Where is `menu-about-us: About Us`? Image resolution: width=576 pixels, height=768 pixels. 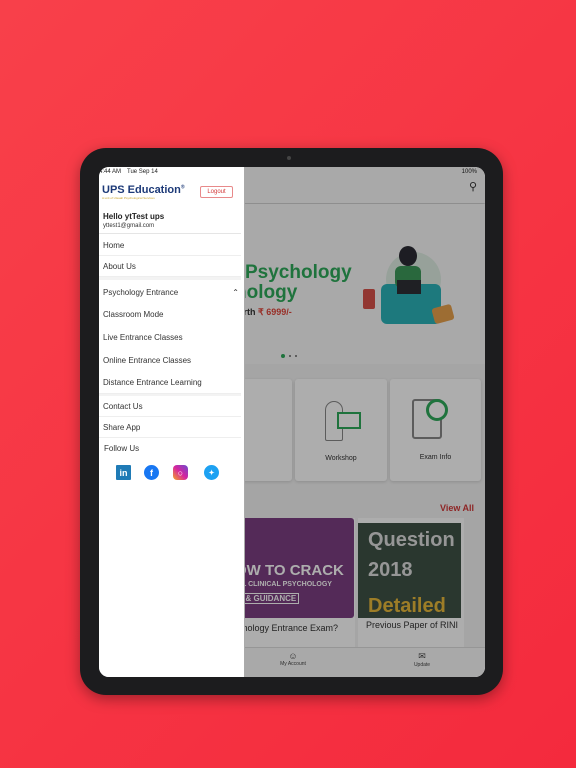 menu-about-us: About Us is located at coordinates (170, 266).